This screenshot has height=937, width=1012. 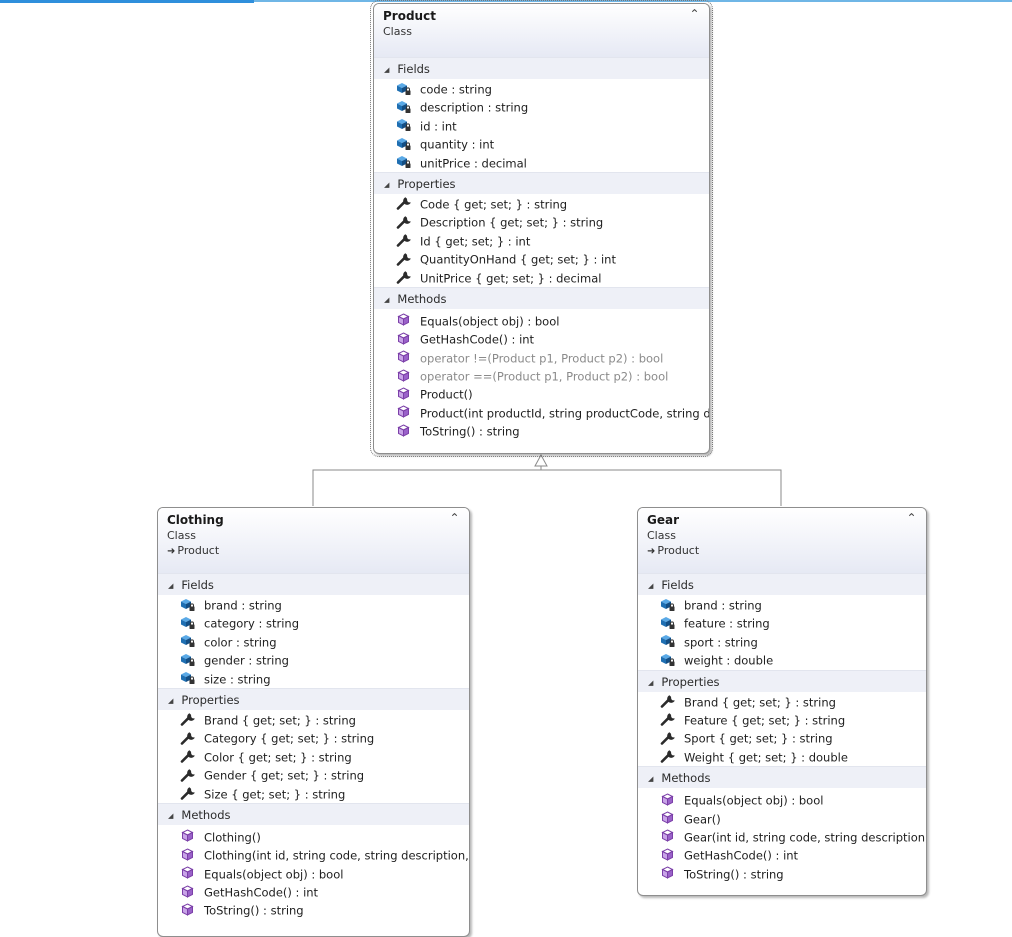 I want to click on property-item: QuantityOnHand { get; set; } : int, so click(x=541, y=259).